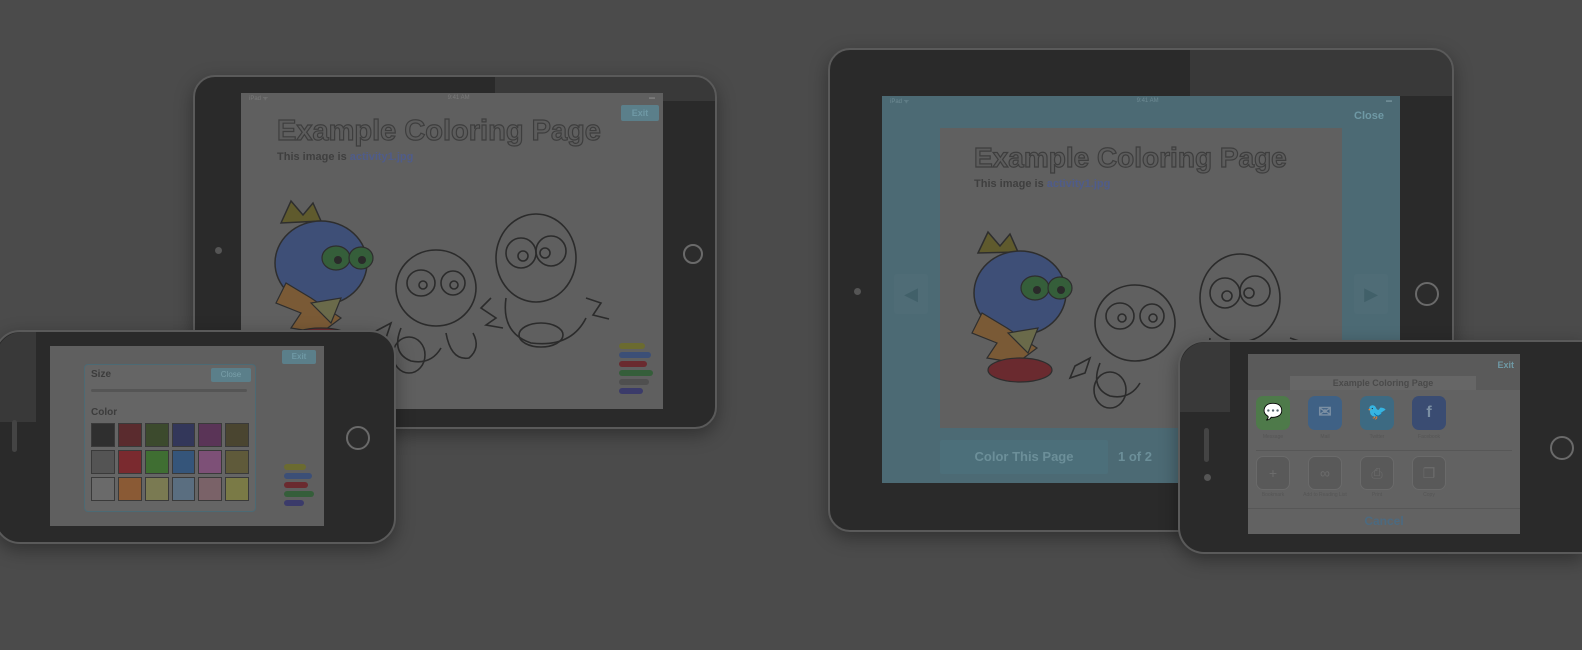 The width and height of the screenshot is (1582, 650). Describe the element at coordinates (1429, 495) in the screenshot. I see `action-label: Copy` at that location.